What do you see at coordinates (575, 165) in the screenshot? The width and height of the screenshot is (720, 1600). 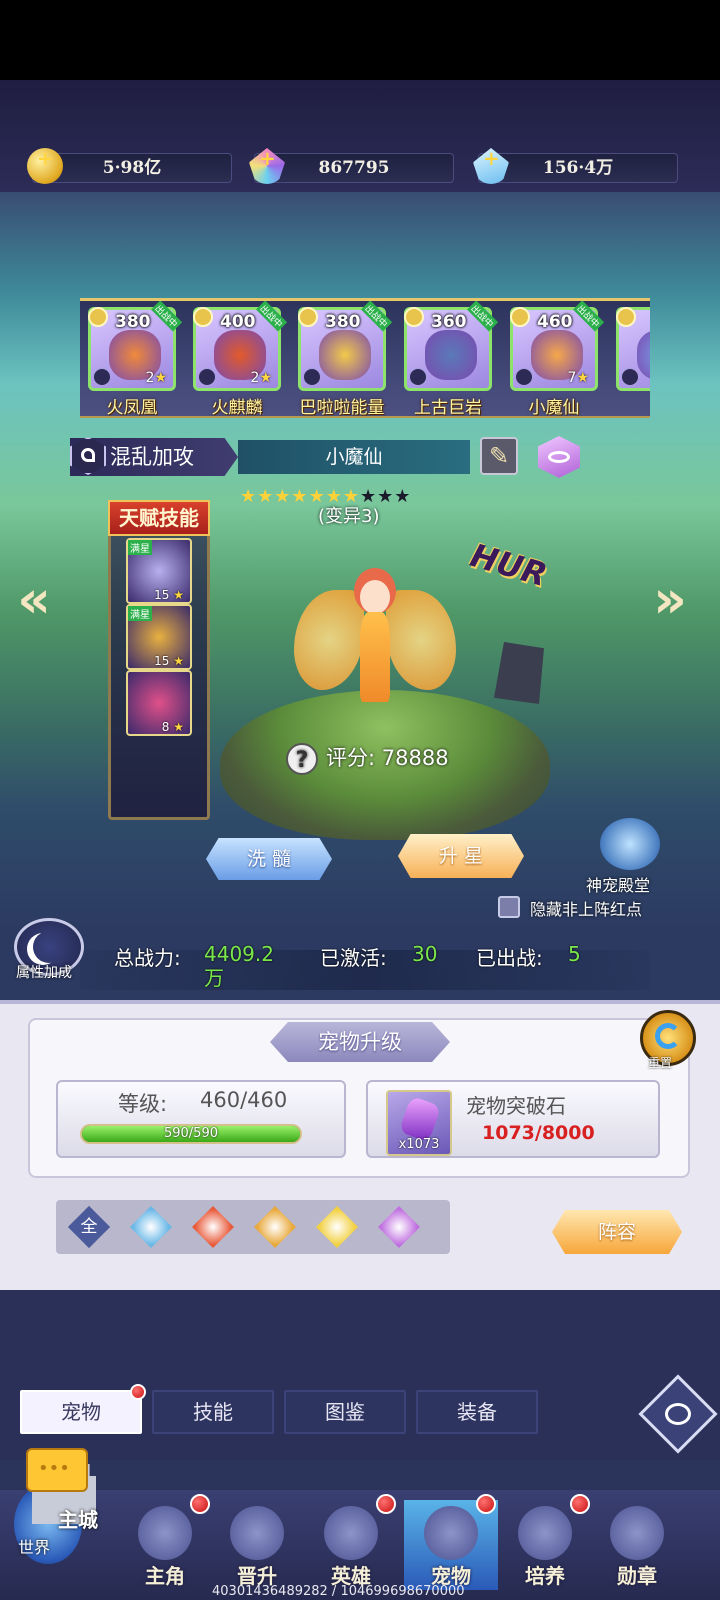 I see `diamond-counter: + 156·4万` at bounding box center [575, 165].